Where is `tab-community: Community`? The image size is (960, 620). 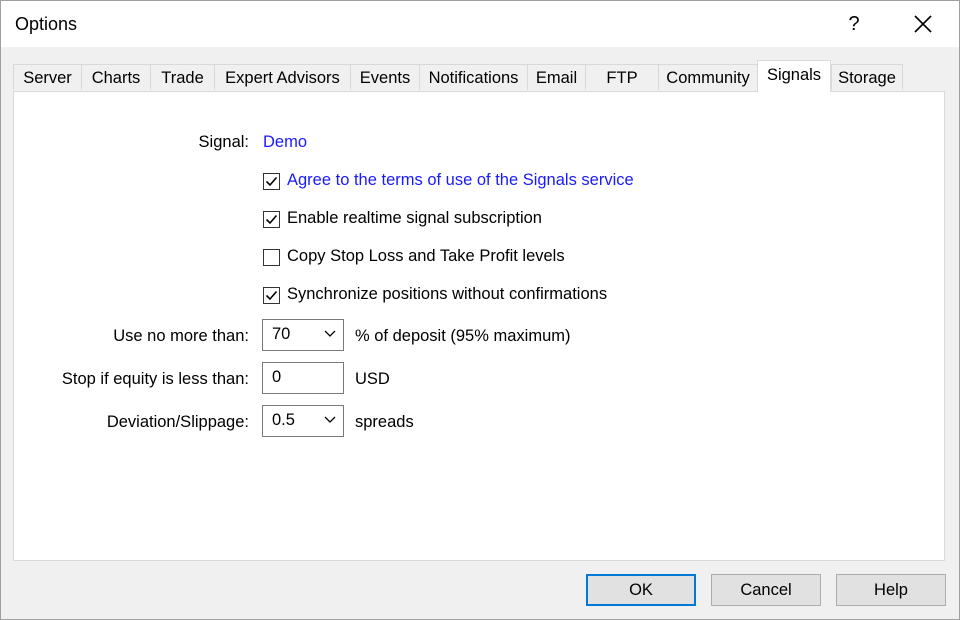
tab-community: Community is located at coordinates (708, 77).